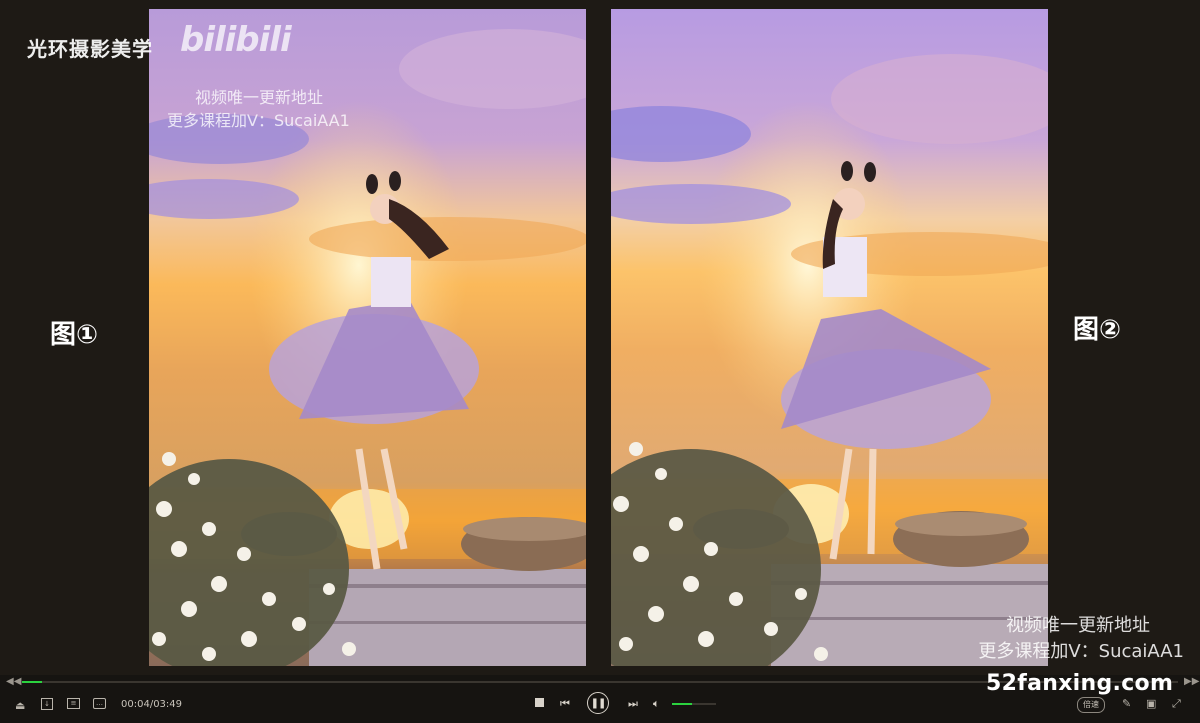 This screenshot has height=723, width=1200. Describe the element at coordinates (74, 335) in the screenshot. I see `figure-label-1: 图①` at that location.